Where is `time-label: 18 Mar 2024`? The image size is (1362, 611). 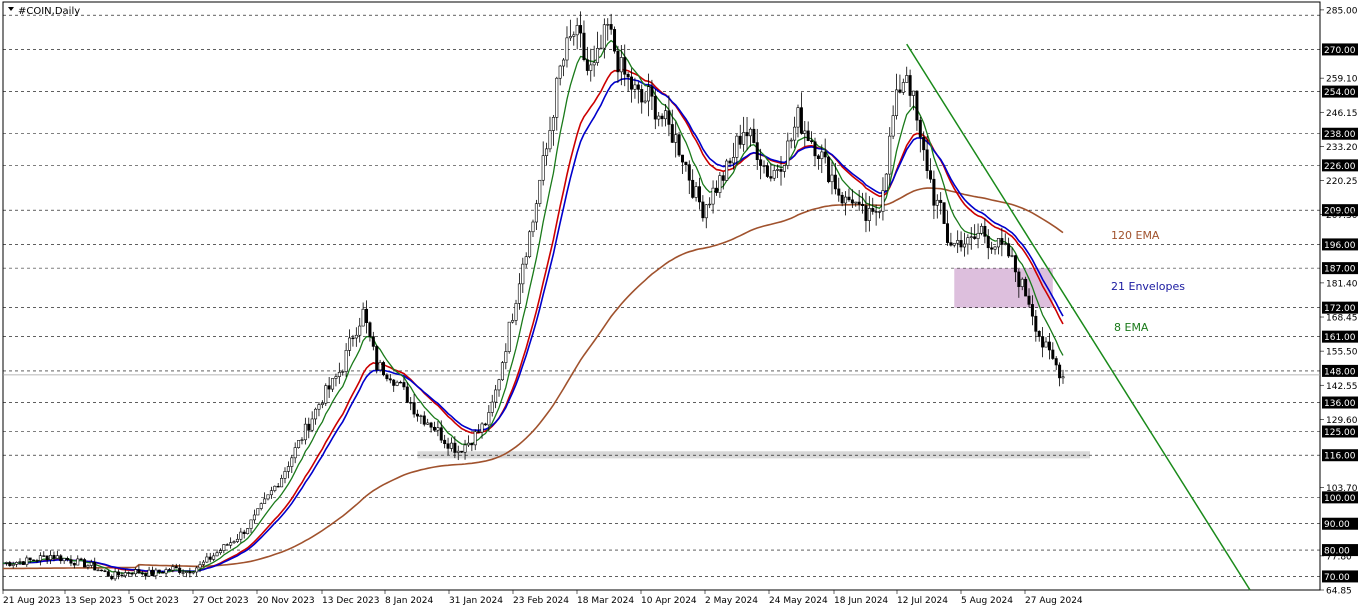
time-label: 18 Mar 2024 is located at coordinates (605, 601).